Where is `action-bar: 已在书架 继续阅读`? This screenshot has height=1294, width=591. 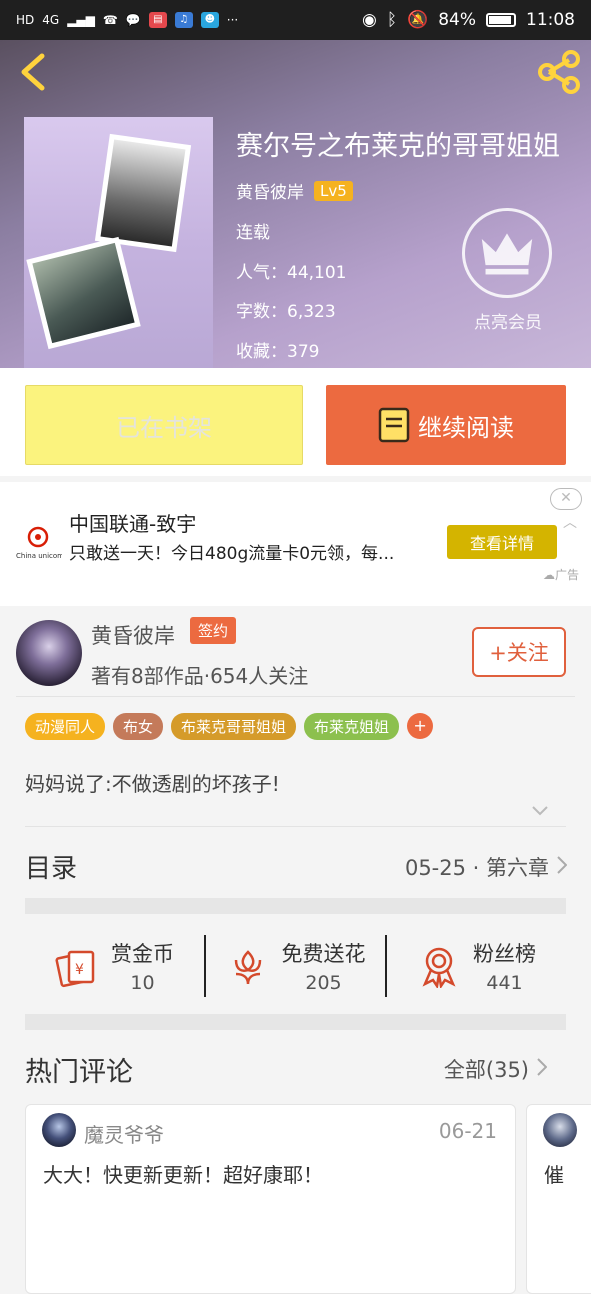 action-bar: 已在书架 继续阅读 is located at coordinates (295, 422).